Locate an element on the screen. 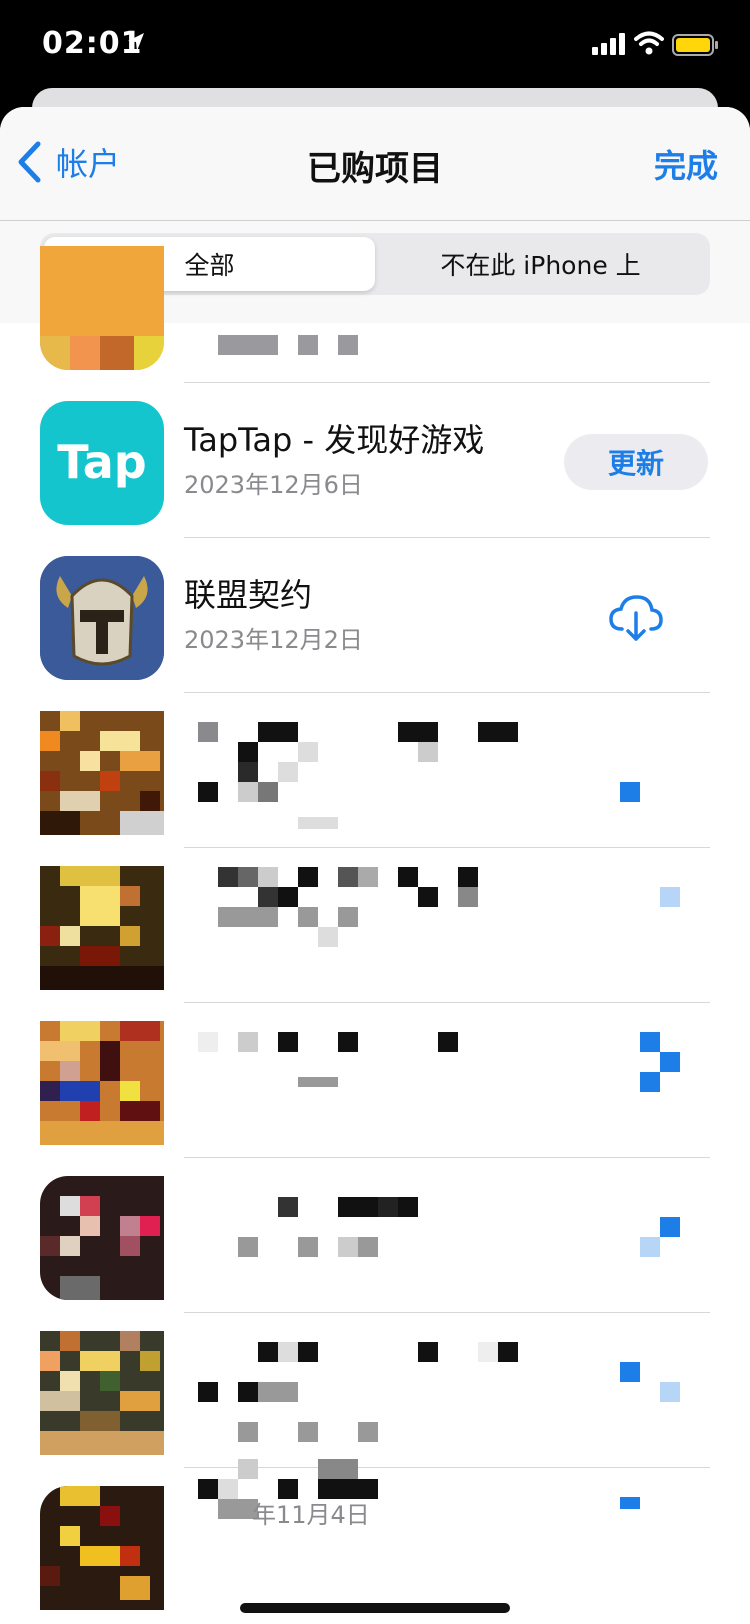 The image size is (750, 1624). purchase-date: 2023年12月2日 is located at coordinates (273, 640).